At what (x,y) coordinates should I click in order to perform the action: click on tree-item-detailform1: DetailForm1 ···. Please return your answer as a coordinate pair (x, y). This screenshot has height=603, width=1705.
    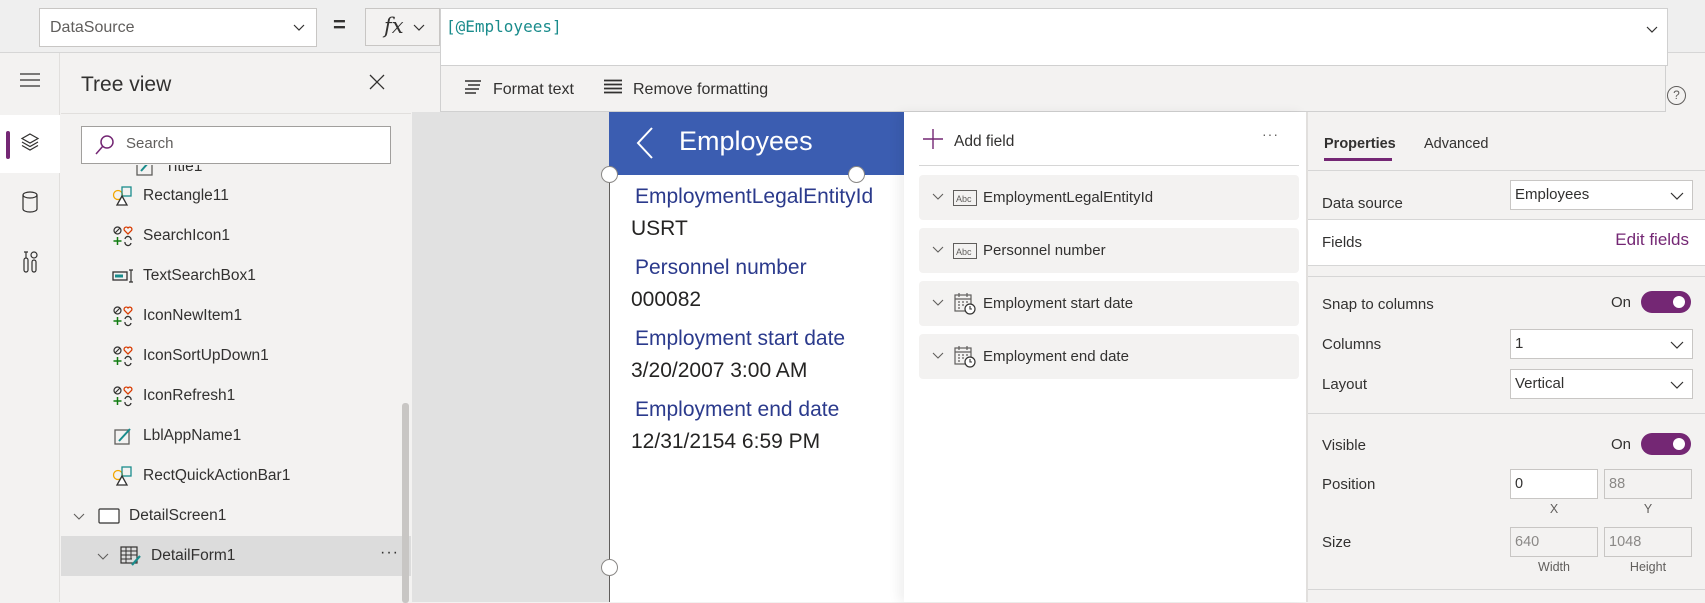
    Looking at the image, I should click on (236, 556).